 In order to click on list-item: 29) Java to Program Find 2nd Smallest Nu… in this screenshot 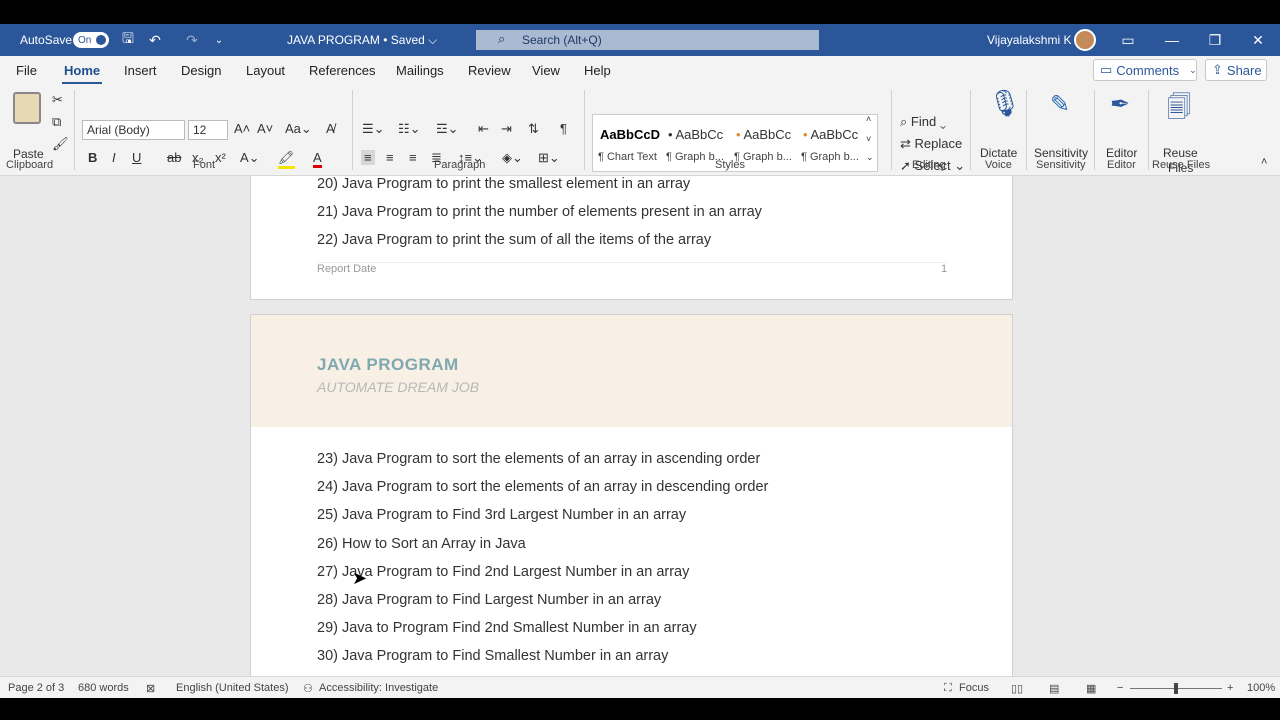, I will do `click(507, 628)`.